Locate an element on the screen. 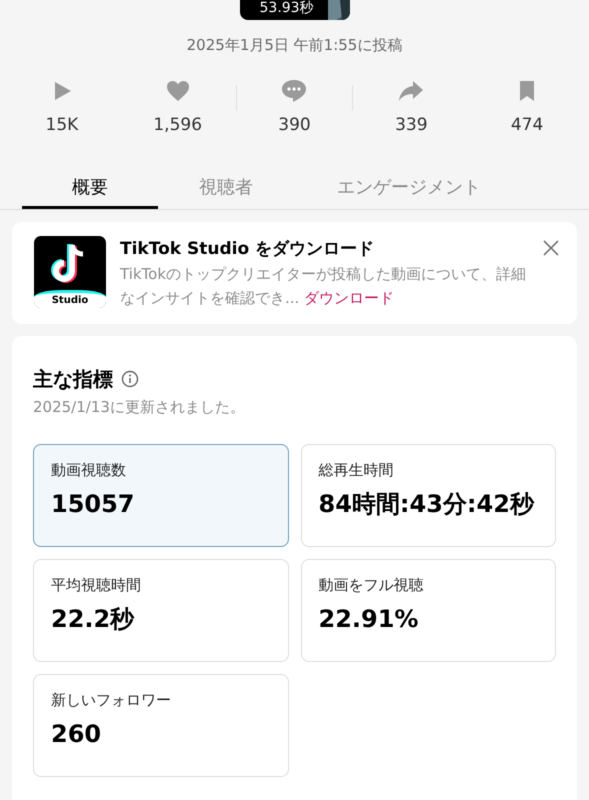  banner-description: TikTokのトップクリエイターが投稿した動画について、詳細なインサイトを確認でき... ダウンロード is located at coordinates (324, 286).